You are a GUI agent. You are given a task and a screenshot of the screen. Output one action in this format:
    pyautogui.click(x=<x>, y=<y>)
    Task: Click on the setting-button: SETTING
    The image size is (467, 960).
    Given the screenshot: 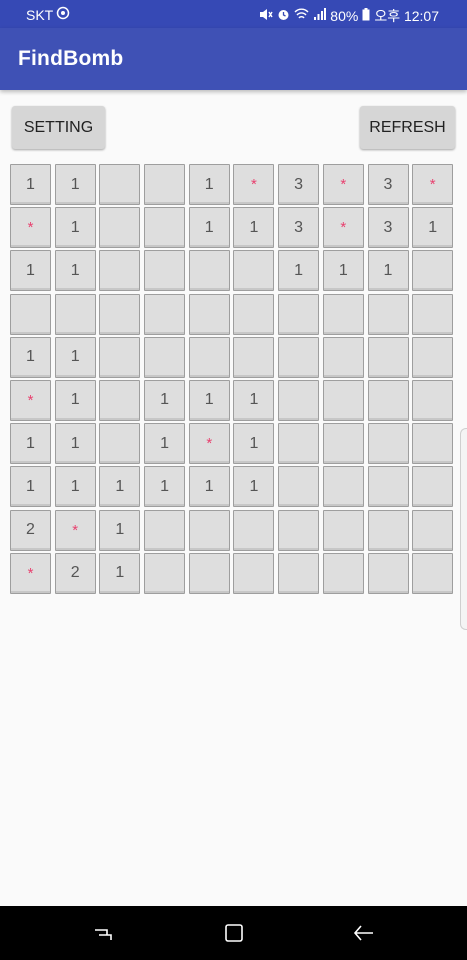 What is the action you would take?
    pyautogui.click(x=58, y=127)
    